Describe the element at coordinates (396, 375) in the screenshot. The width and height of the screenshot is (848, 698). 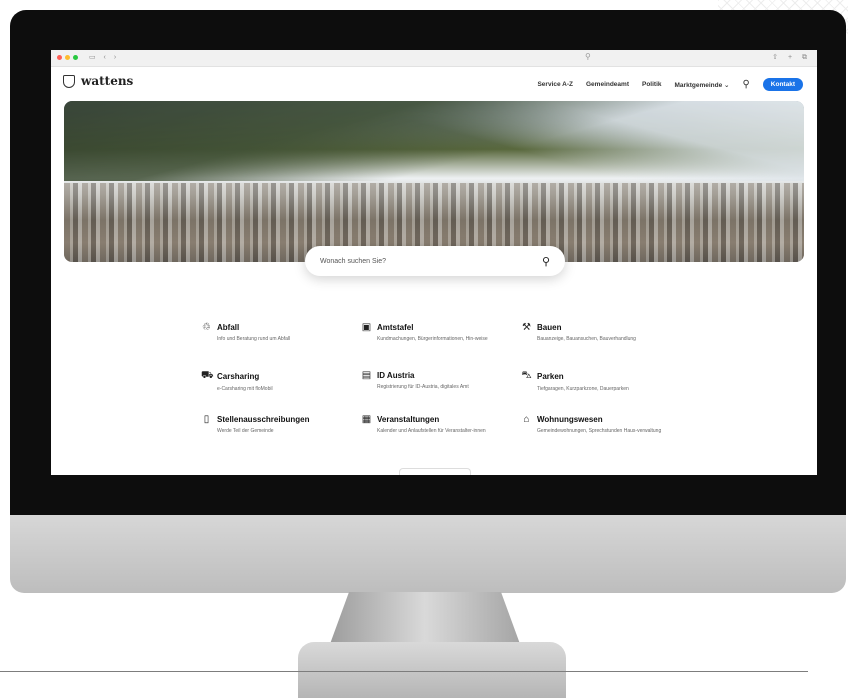
I see `service-title: ID Austria` at that location.